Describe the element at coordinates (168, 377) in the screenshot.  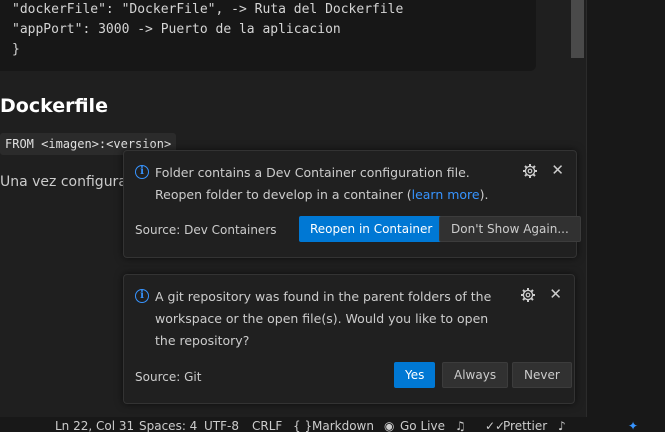
I see `notification-source: Source: Git` at that location.